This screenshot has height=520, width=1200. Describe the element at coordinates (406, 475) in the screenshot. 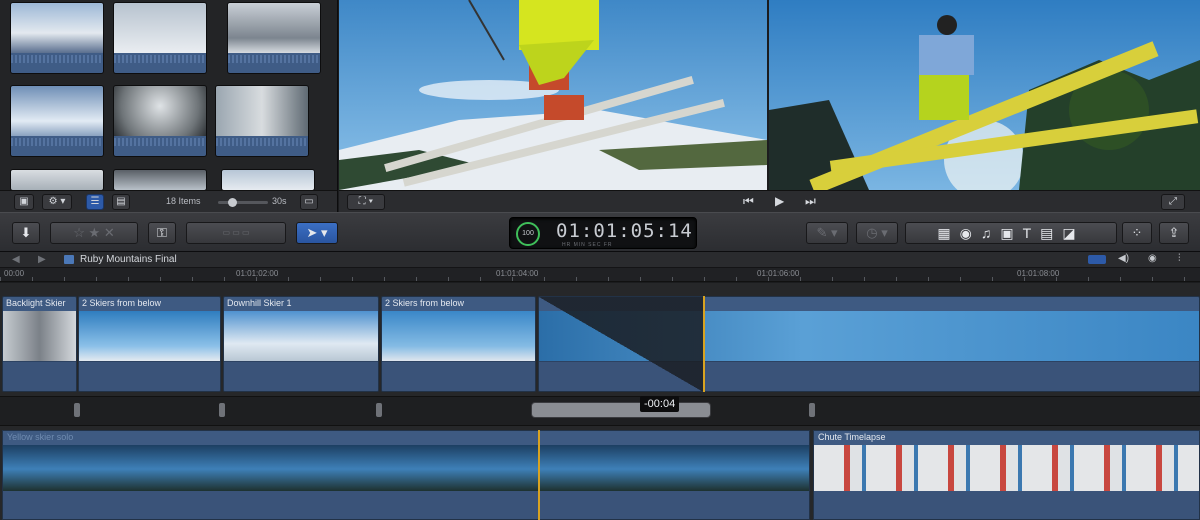

I see `timeline-clip: Yellow skier solo` at that location.